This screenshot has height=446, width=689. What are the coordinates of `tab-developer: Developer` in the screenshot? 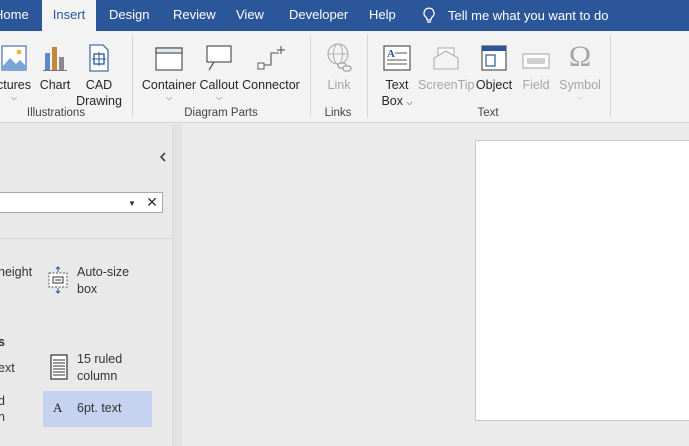 It's located at (318, 15).